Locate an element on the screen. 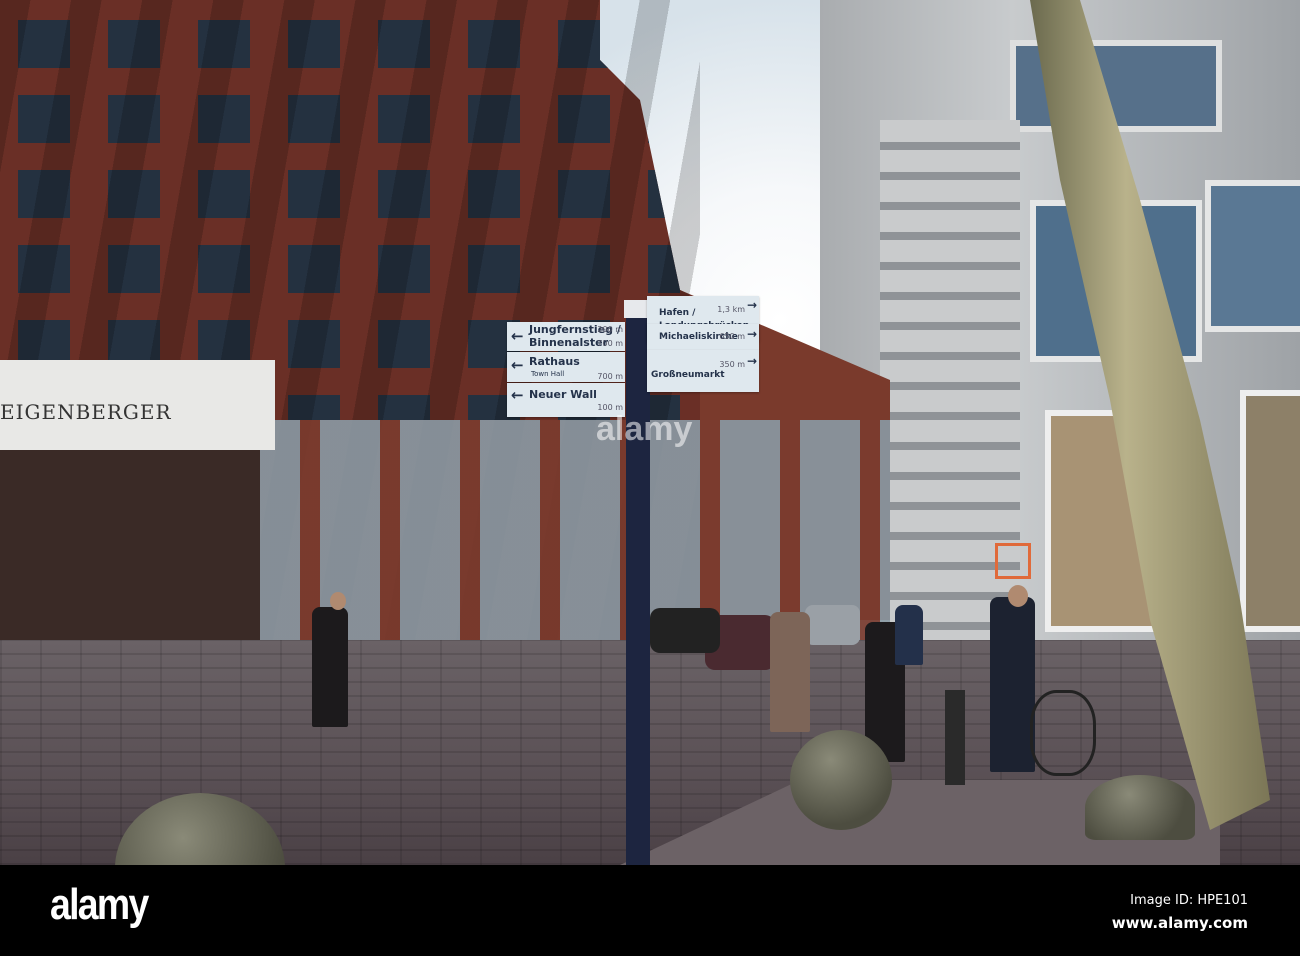 Image resolution: width=1300 pixels, height=956 pixels. sign-rathaus: ← Rathaus Town Hall 700 m is located at coordinates (566, 367).